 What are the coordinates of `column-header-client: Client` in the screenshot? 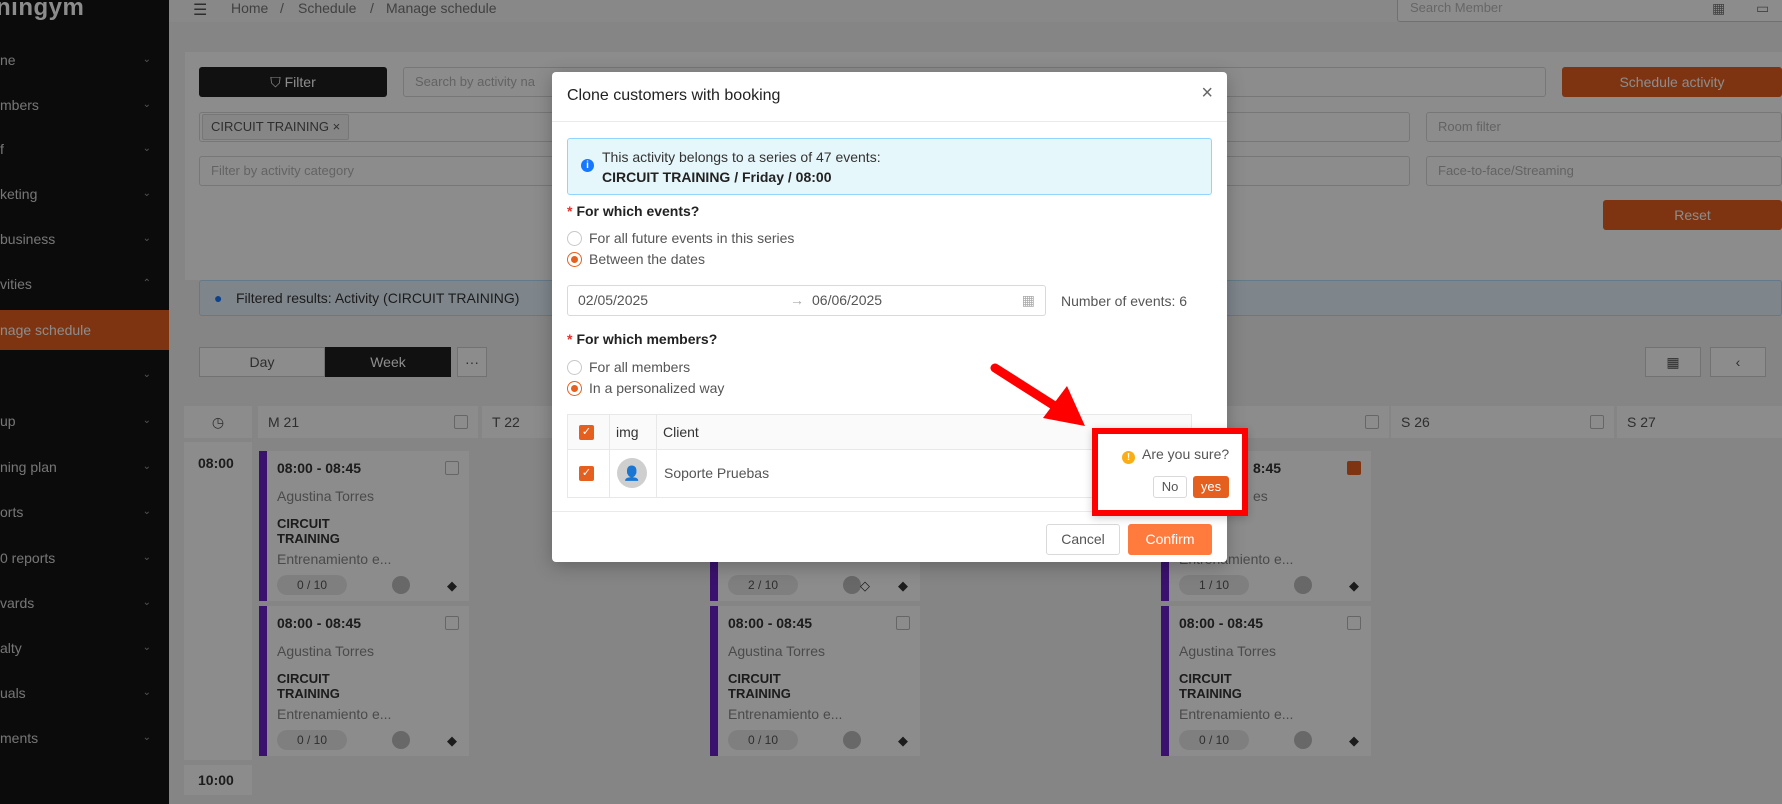 It's located at (681, 432).